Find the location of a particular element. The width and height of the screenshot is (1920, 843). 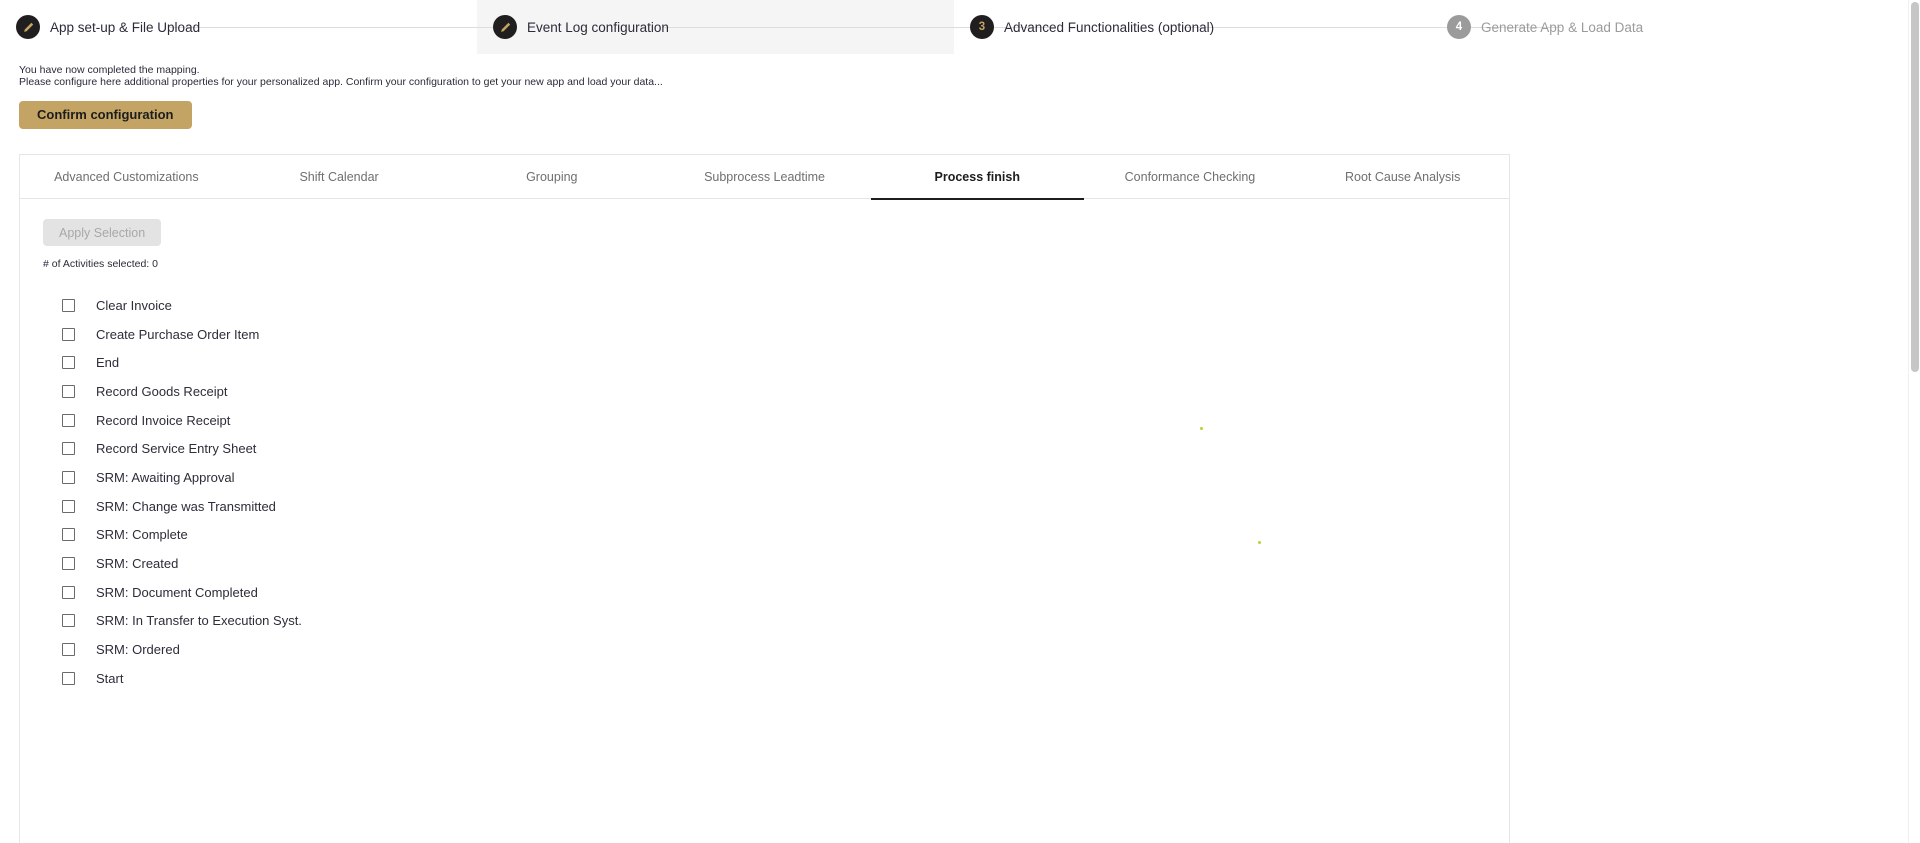

list-item: Clear Invoice is located at coordinates (776, 305).